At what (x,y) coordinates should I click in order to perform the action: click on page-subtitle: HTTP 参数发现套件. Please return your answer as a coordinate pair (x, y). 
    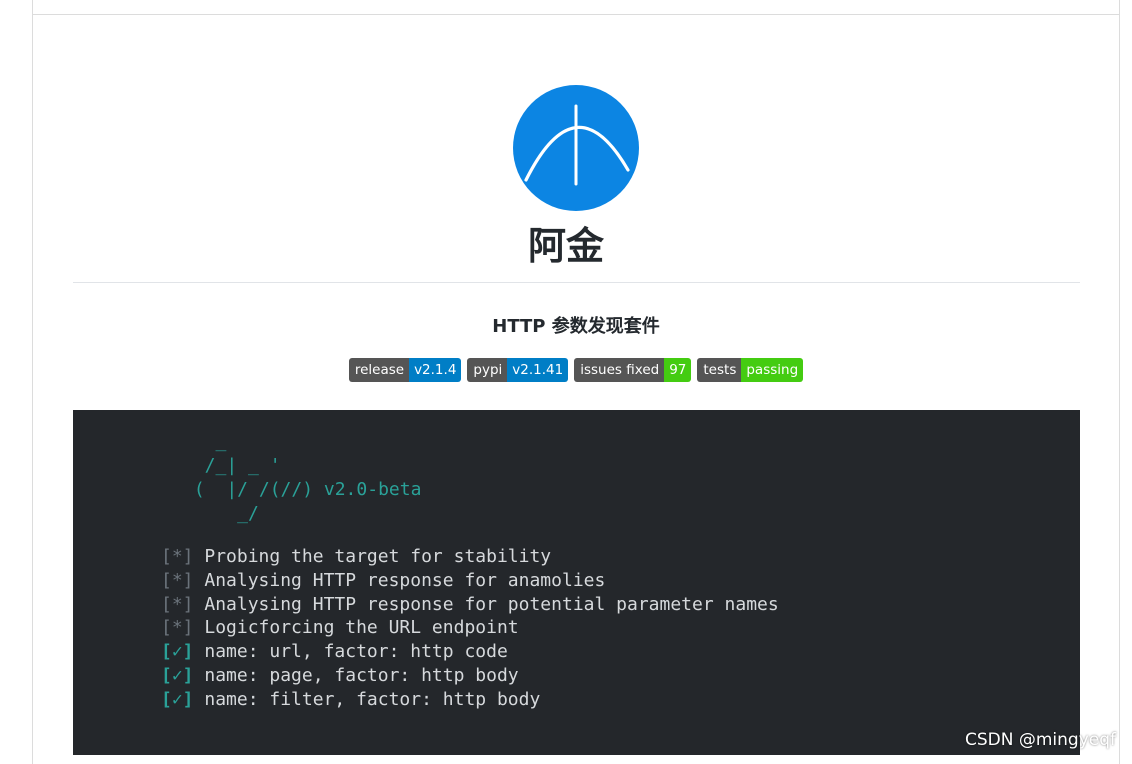
    Looking at the image, I should click on (576, 326).